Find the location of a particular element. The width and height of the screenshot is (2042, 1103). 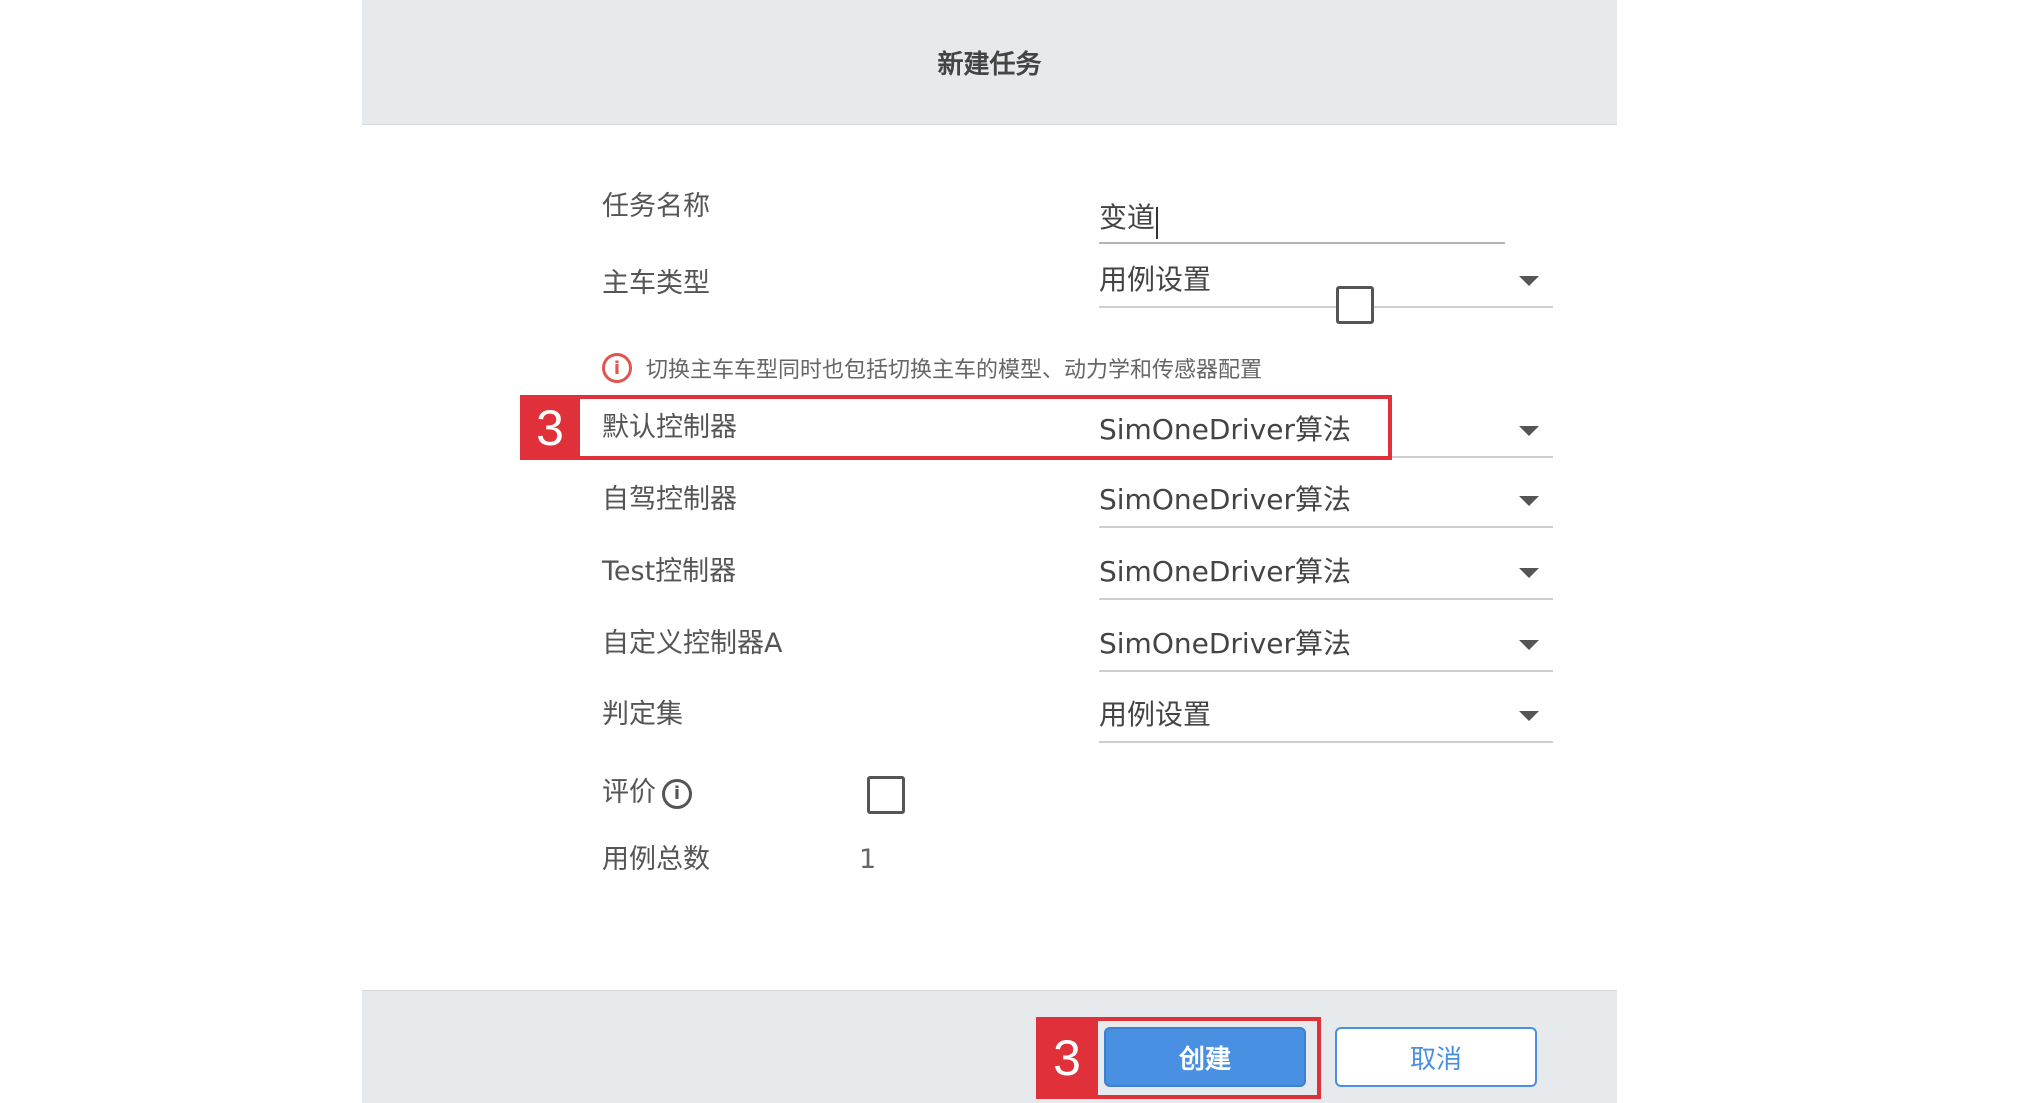

dialog-footer: 创建 取消 is located at coordinates (989, 1046).